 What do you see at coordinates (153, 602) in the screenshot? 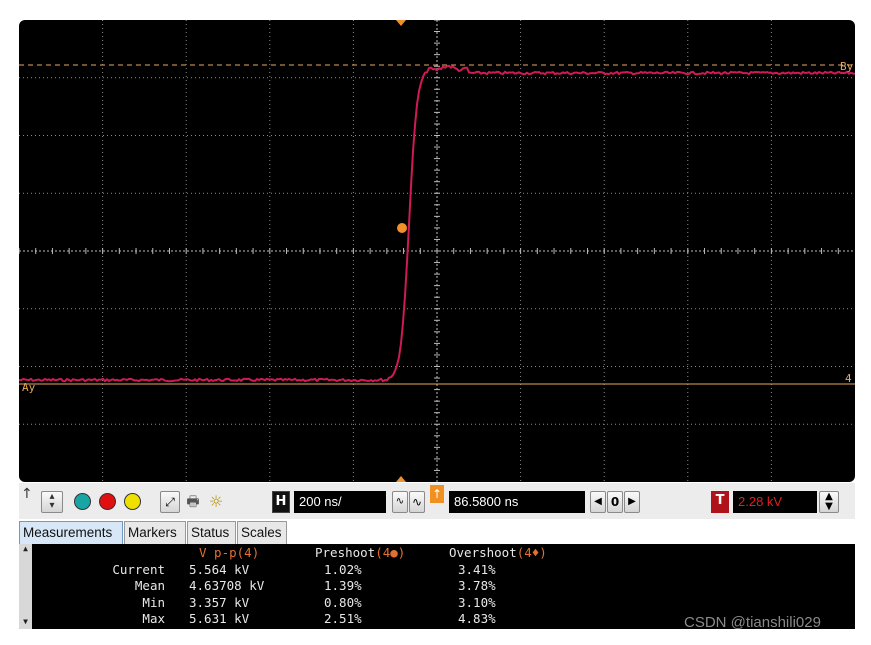
I see `row-label-min: Min` at bounding box center [153, 602].